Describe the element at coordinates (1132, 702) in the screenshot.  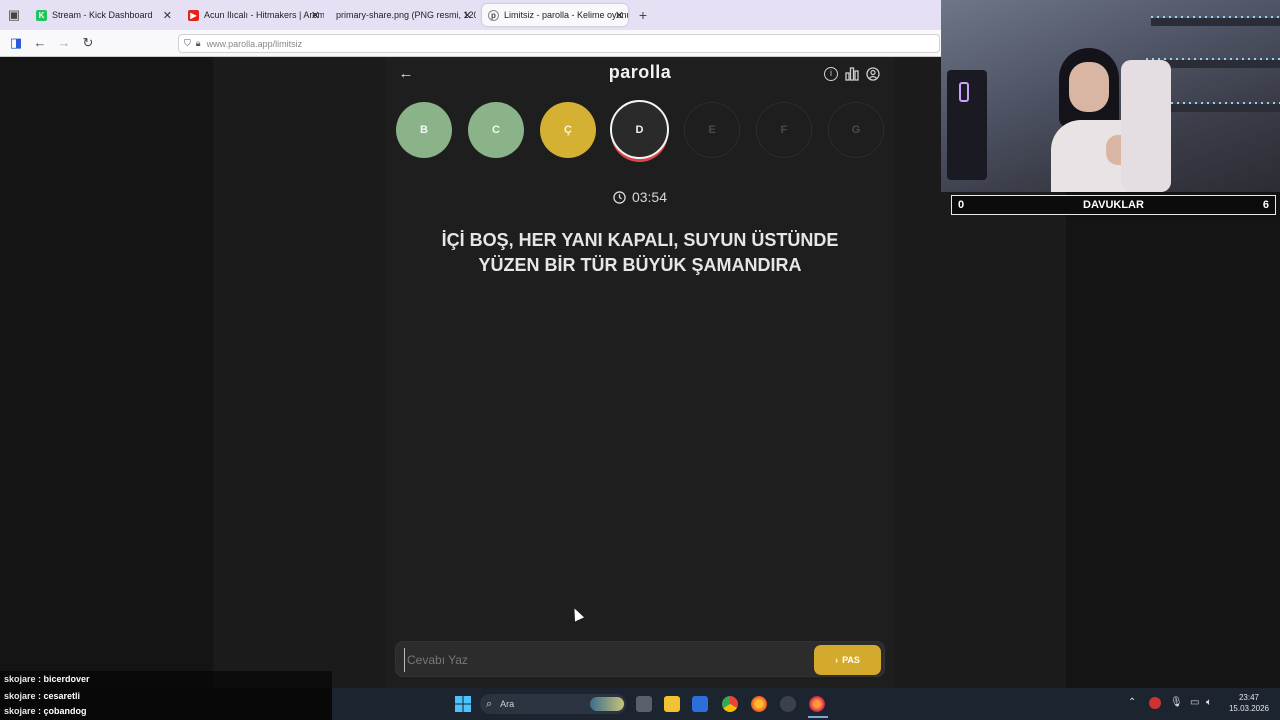
I see `tray-expand-icon: ⌃` at that location.